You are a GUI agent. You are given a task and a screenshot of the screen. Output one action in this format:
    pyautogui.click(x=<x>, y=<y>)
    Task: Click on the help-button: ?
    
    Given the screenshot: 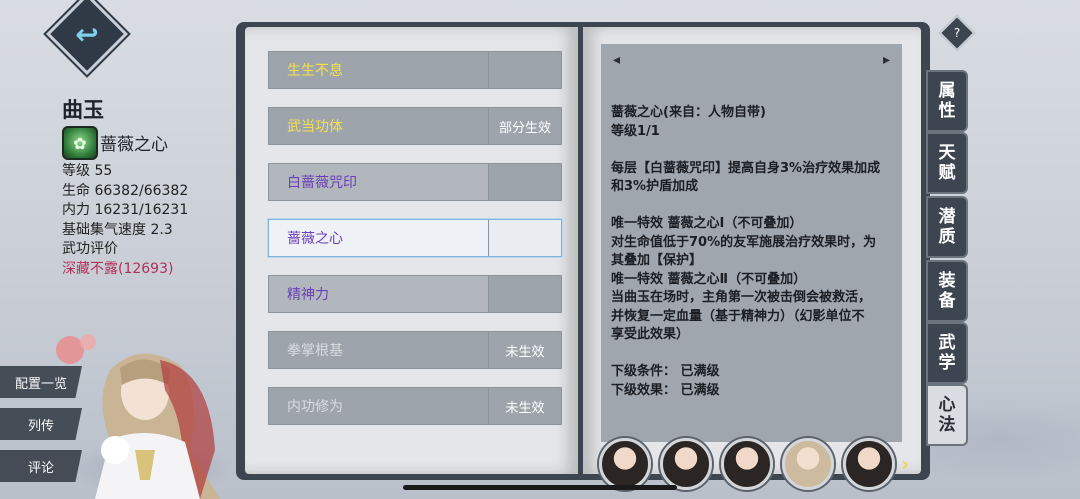 What is the action you would take?
    pyautogui.click(x=957, y=33)
    